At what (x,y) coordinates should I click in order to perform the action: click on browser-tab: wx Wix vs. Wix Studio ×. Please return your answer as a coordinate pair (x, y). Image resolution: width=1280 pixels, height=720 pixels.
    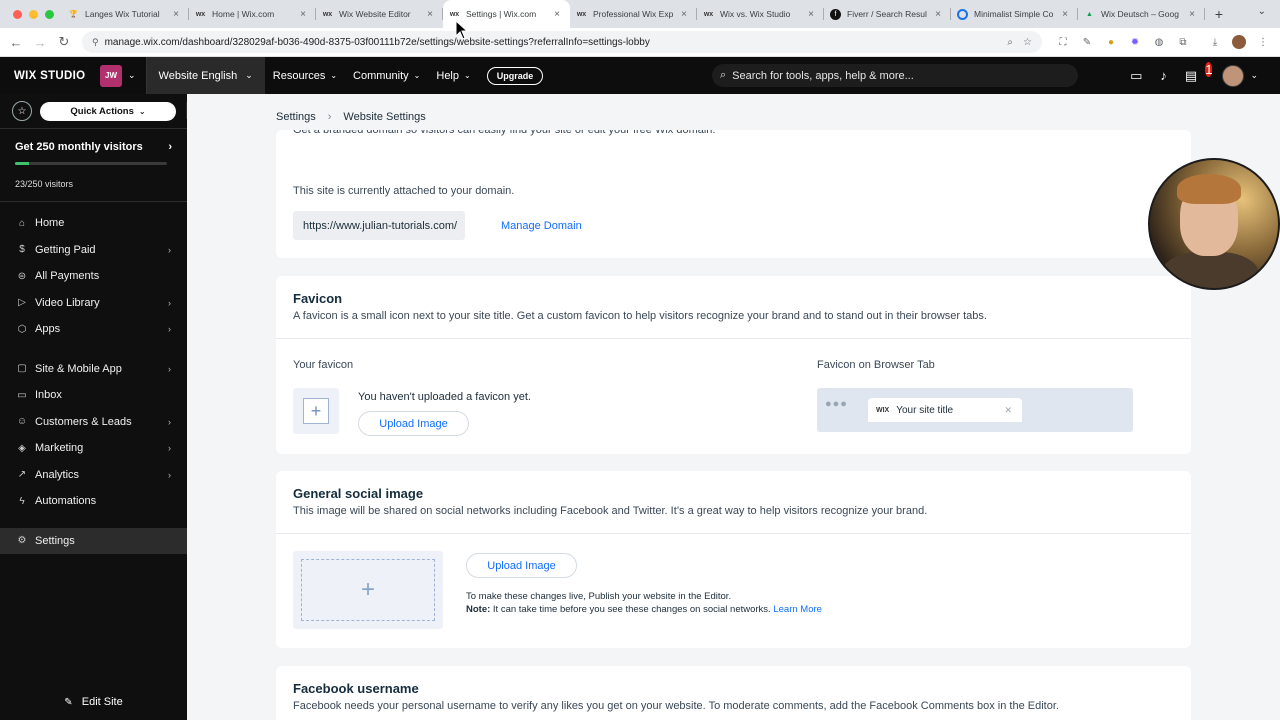
    Looking at the image, I should click on (760, 14).